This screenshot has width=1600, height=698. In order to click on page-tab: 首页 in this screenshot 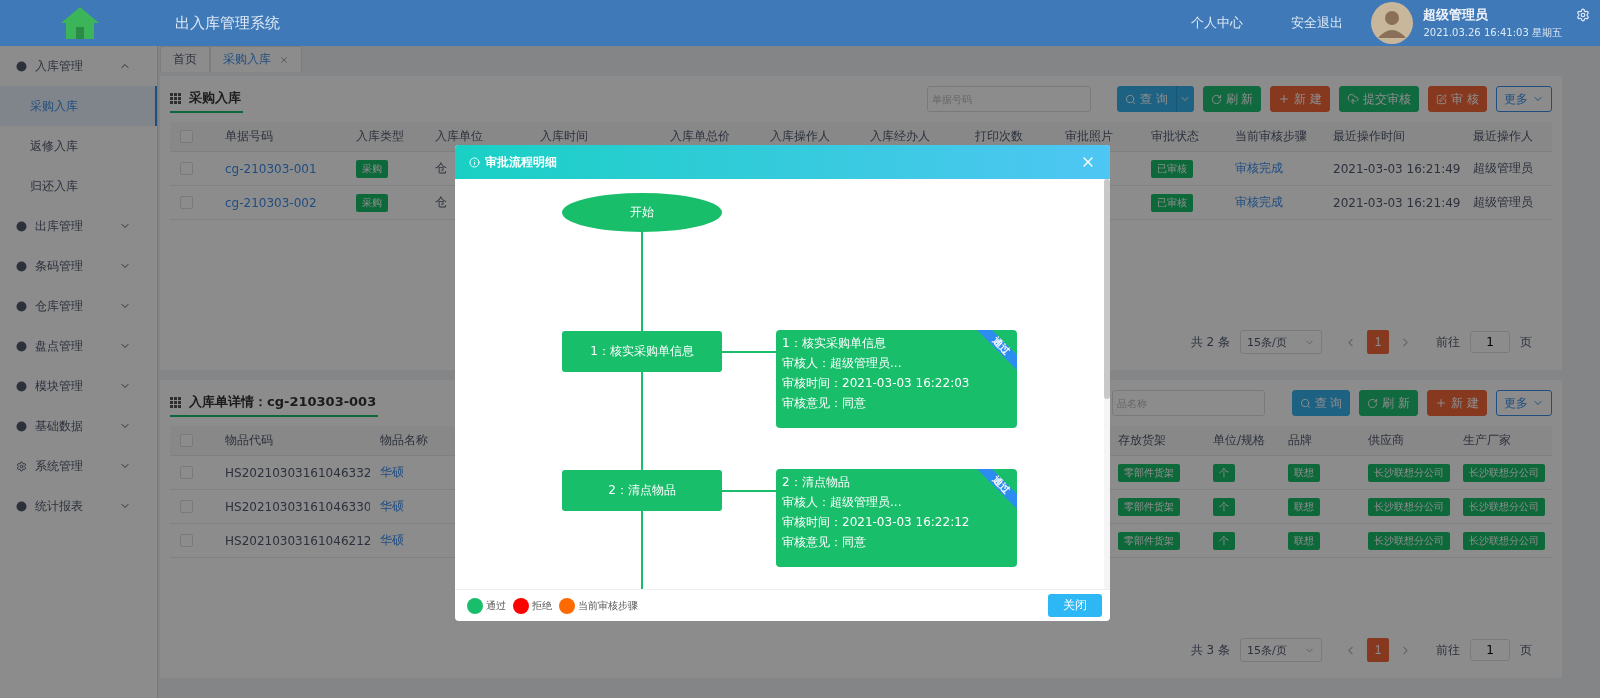, I will do `click(185, 59)`.